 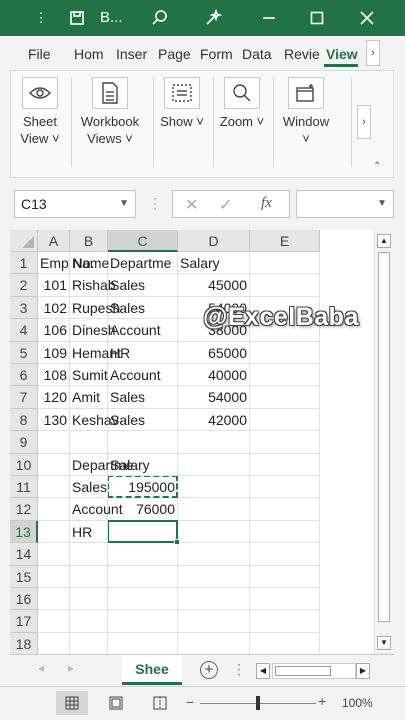 What do you see at coordinates (285, 420) in the screenshot?
I see `cell-e8` at bounding box center [285, 420].